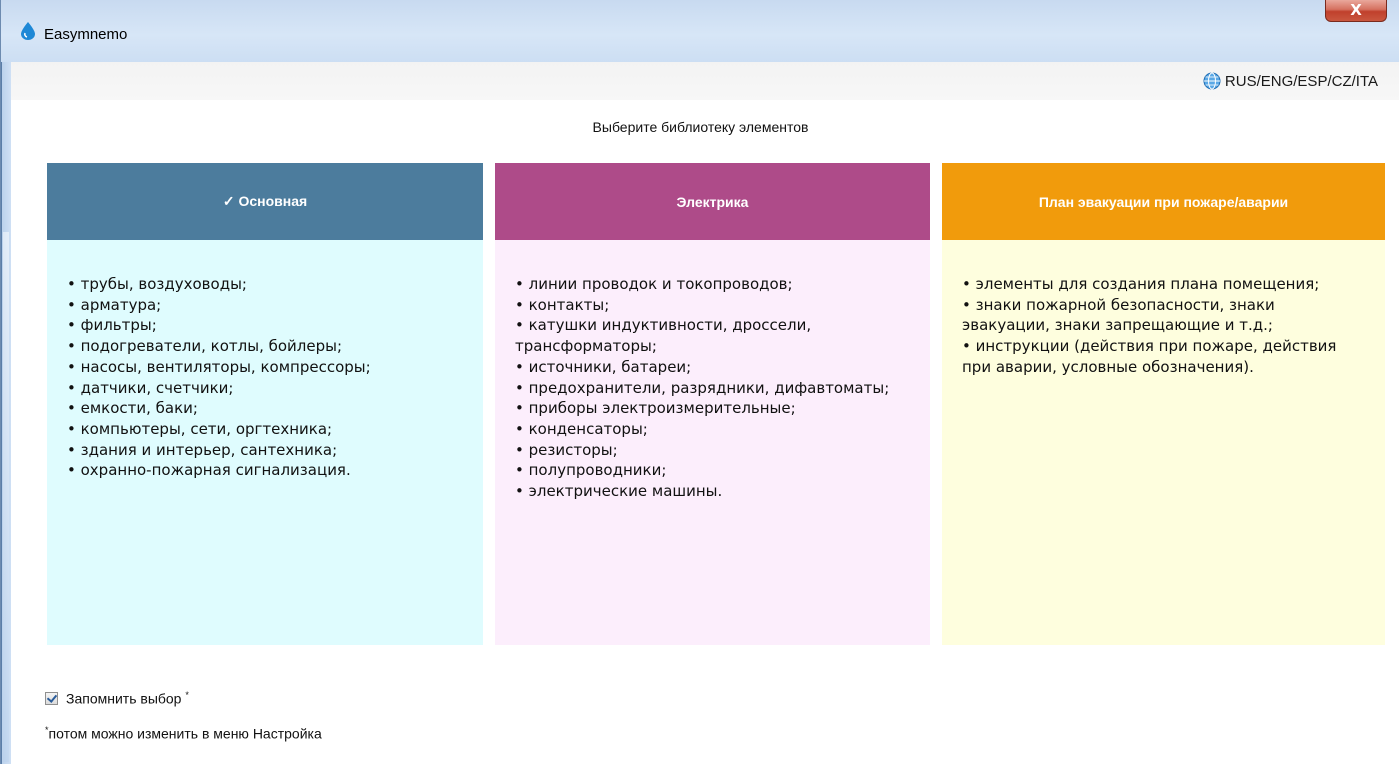  I want to click on list-item: полупроводники;, so click(712, 470).